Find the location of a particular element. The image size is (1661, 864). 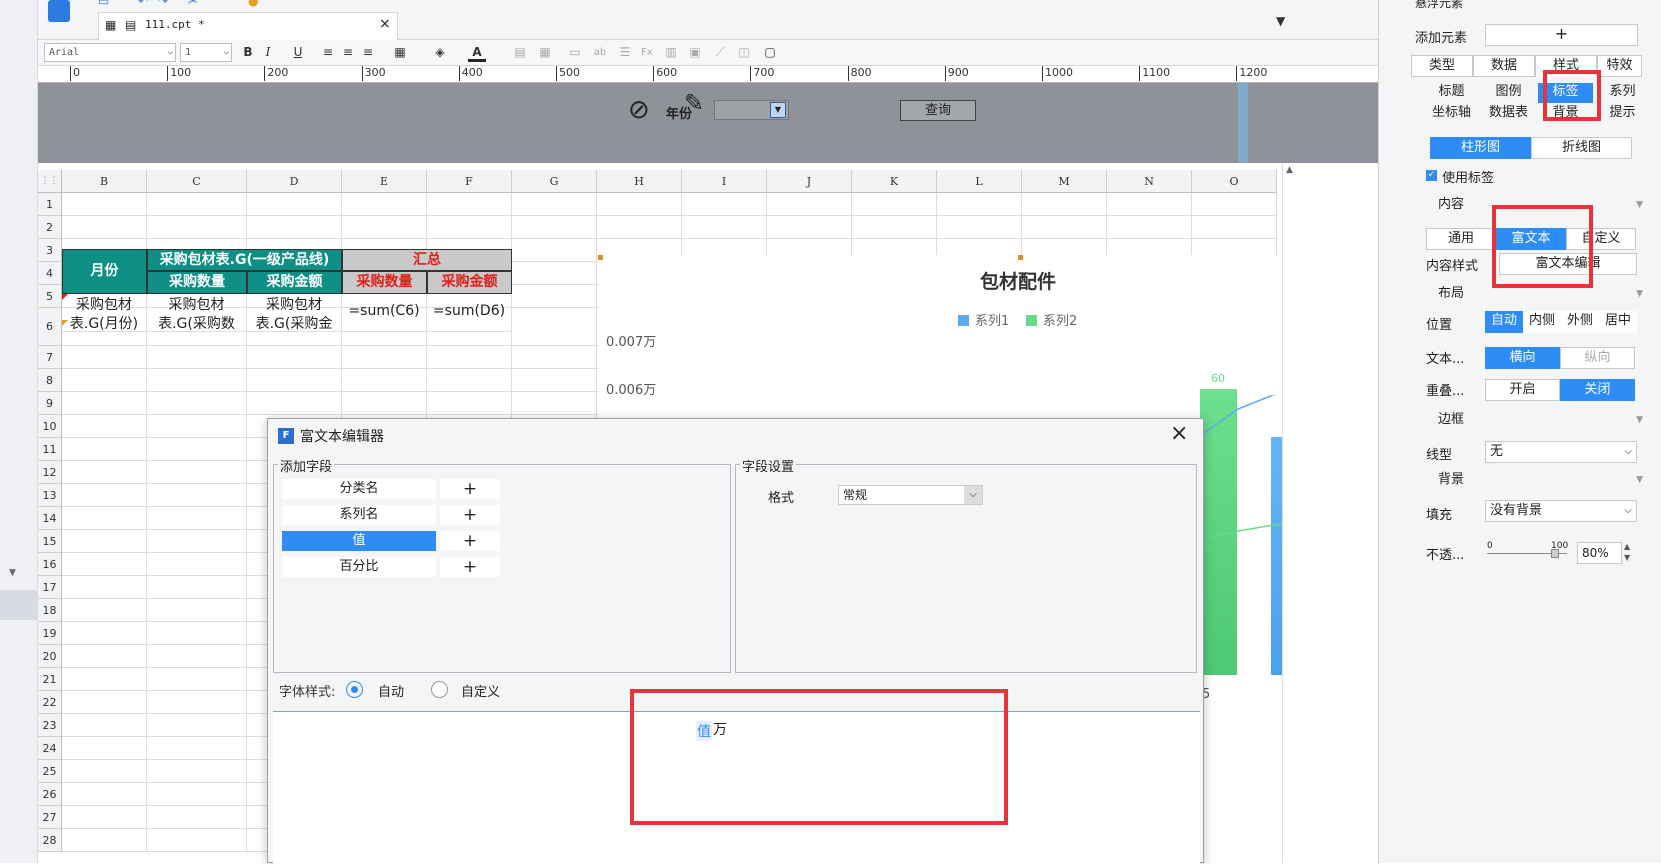

content-option: 富文本 is located at coordinates (1531, 239).